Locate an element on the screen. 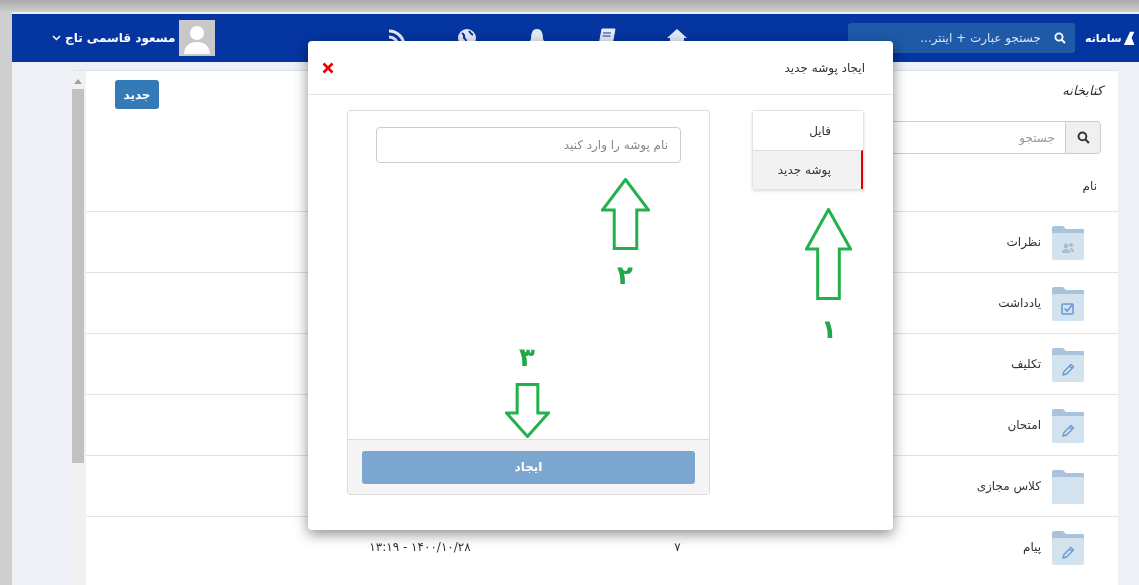  logo-text: سامانه is located at coordinates (1103, 38).